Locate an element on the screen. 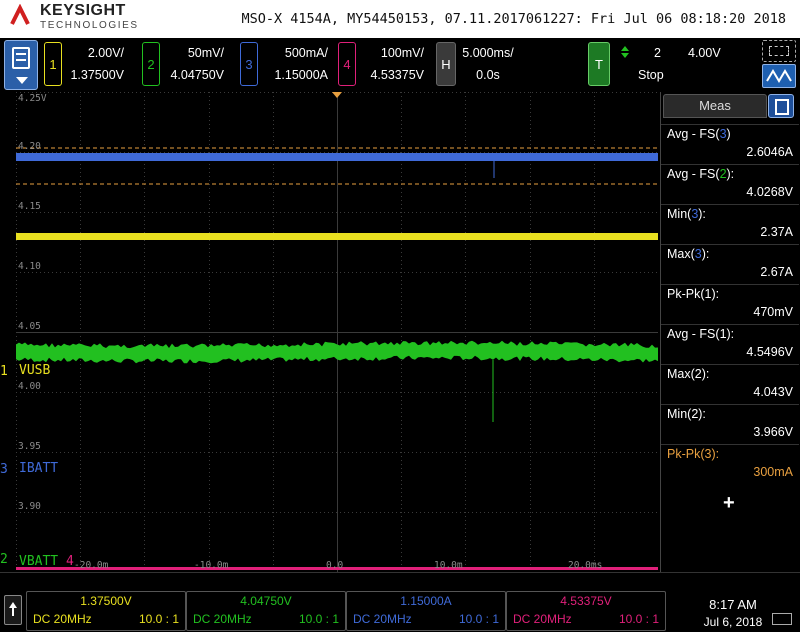  measurement-value: 3.966V is located at coordinates (773, 432).